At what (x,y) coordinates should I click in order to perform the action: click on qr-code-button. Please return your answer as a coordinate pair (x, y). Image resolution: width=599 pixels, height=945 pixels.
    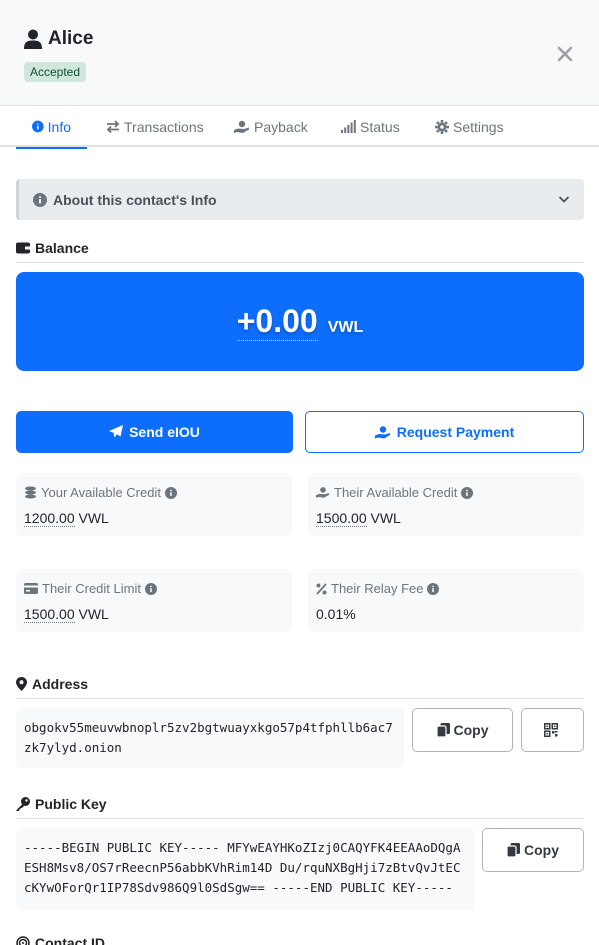
    Looking at the image, I should click on (552, 730).